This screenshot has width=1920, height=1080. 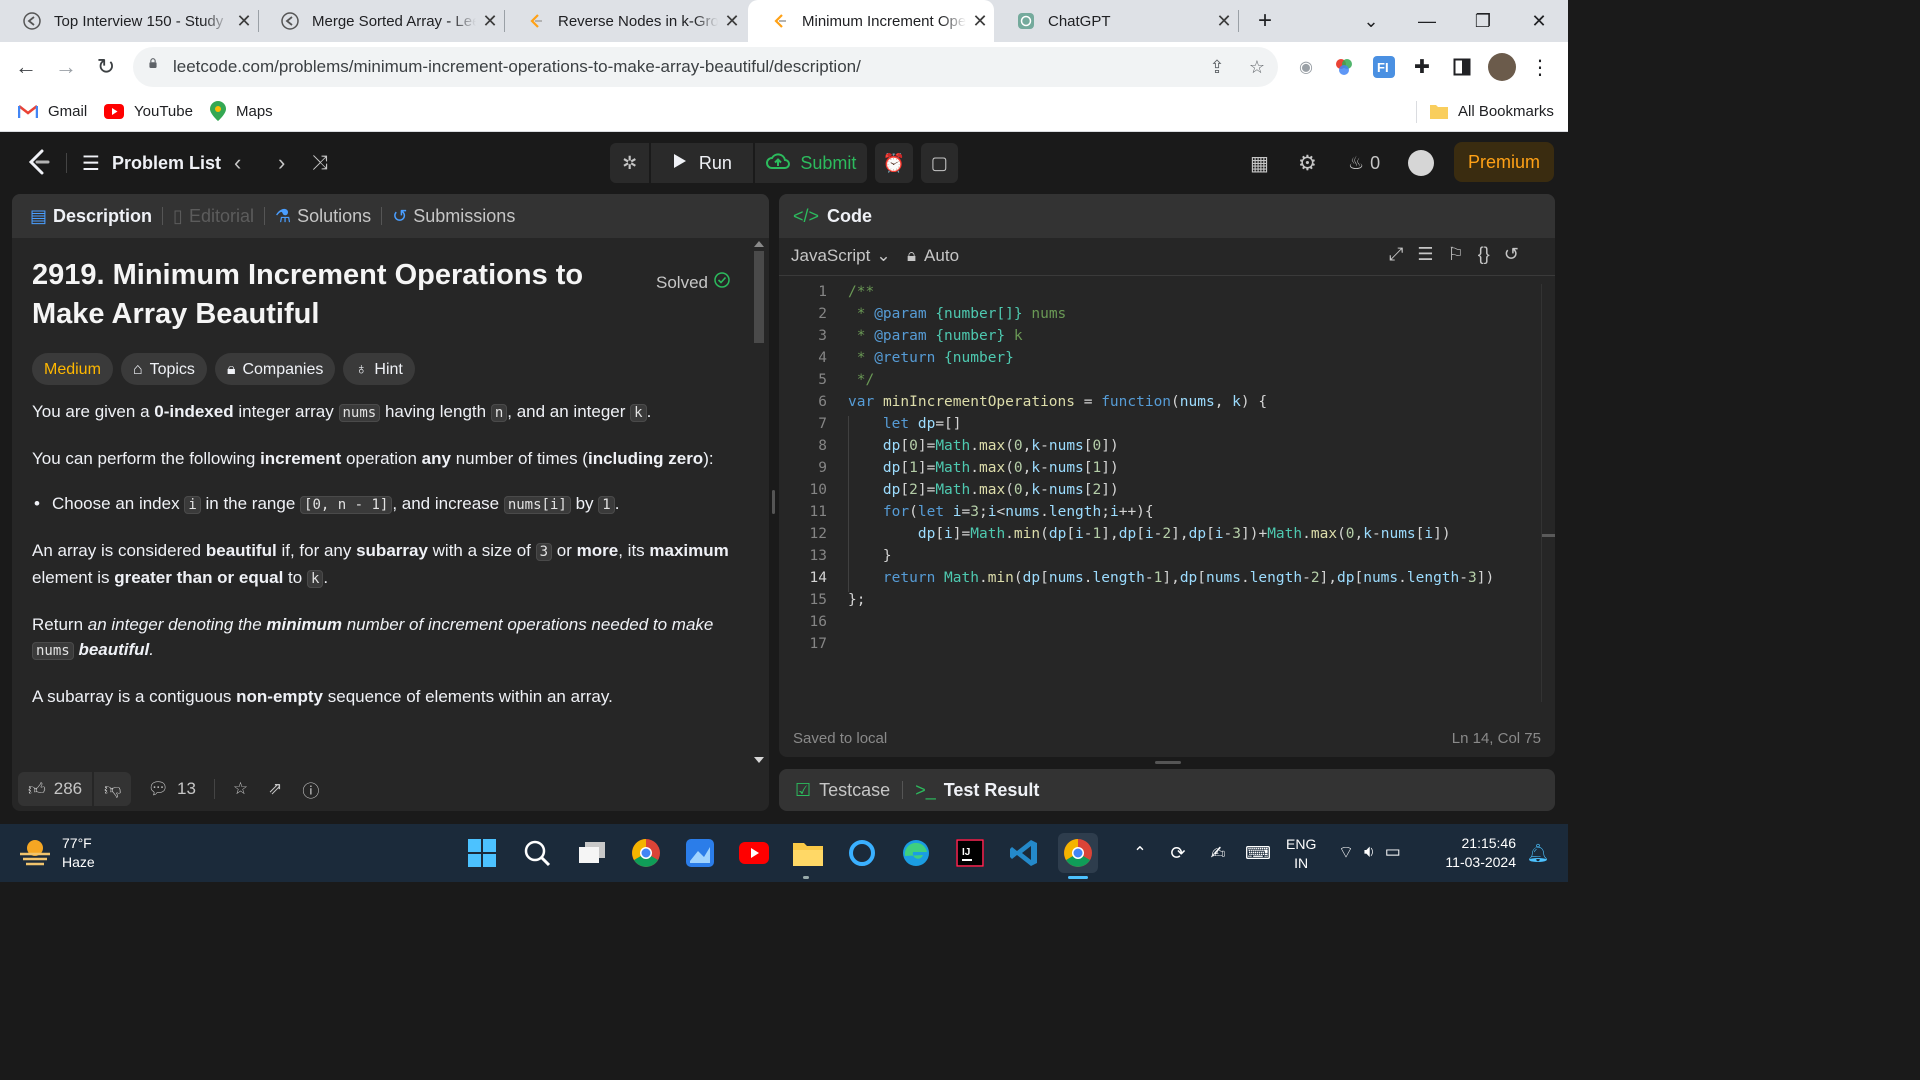 What do you see at coordinates (171, 789) in the screenshot?
I see `comments-button: 💬︎ 13` at bounding box center [171, 789].